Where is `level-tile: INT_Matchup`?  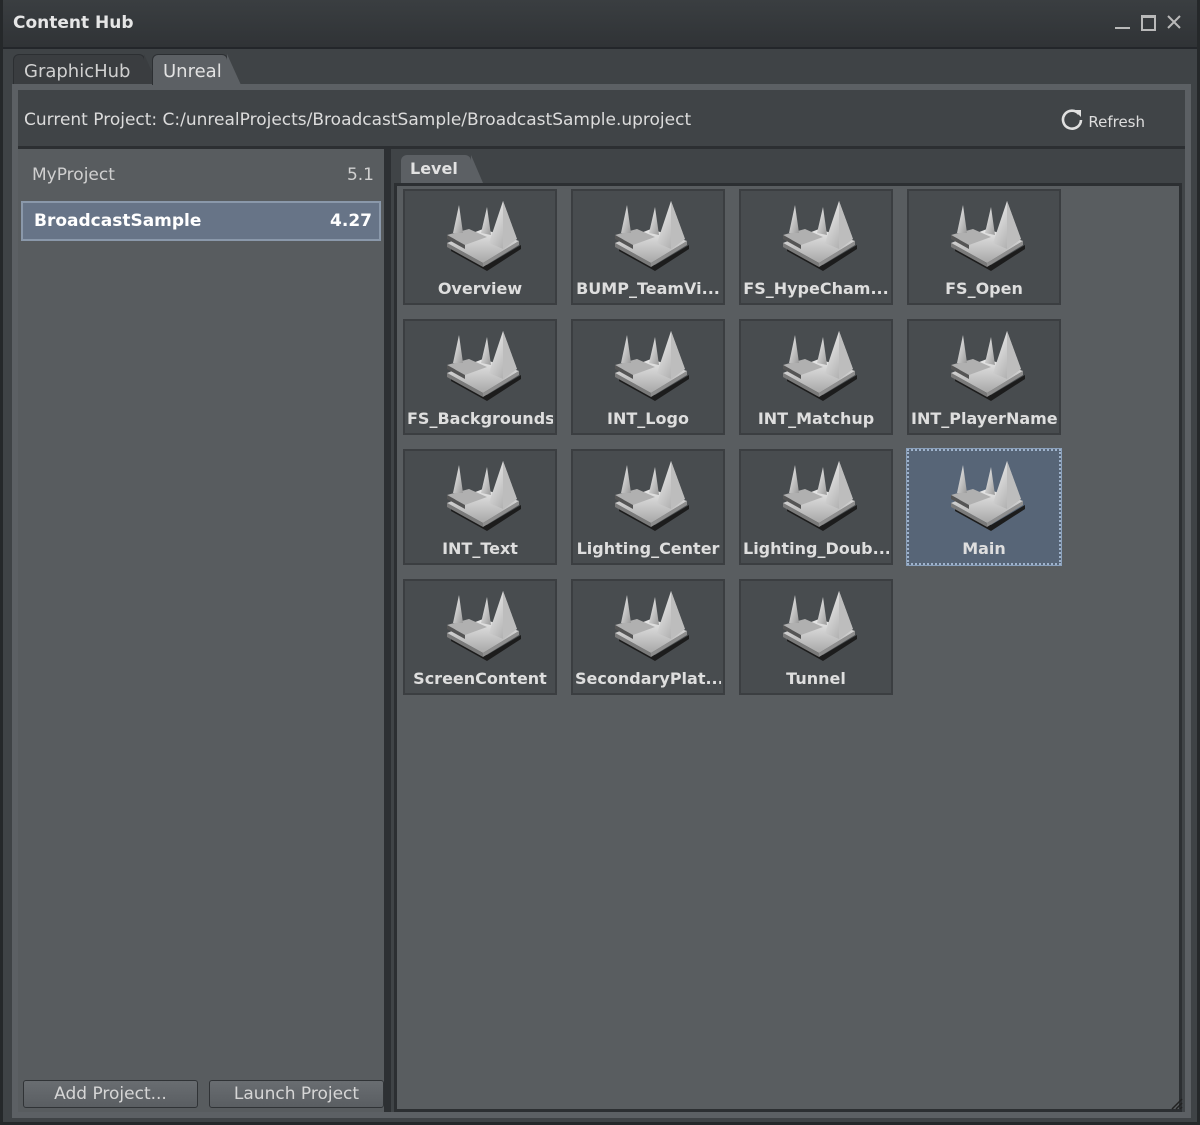 level-tile: INT_Matchup is located at coordinates (816, 377).